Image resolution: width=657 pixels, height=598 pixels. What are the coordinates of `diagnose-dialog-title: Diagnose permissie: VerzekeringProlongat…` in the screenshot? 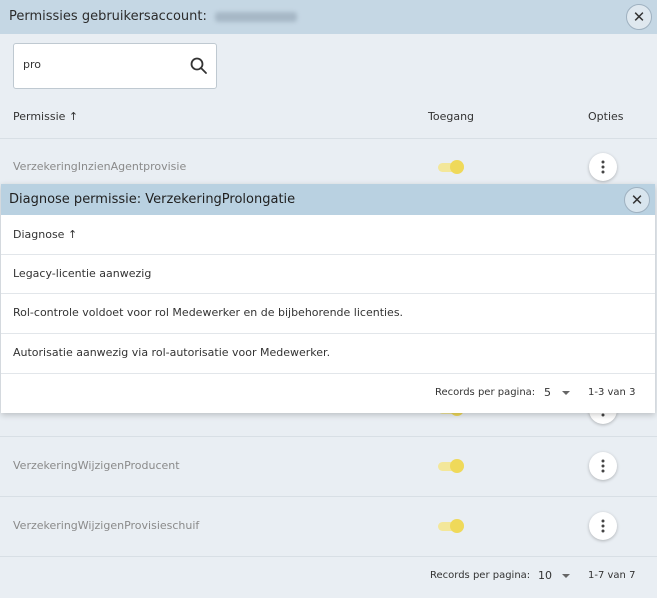 It's located at (152, 199).